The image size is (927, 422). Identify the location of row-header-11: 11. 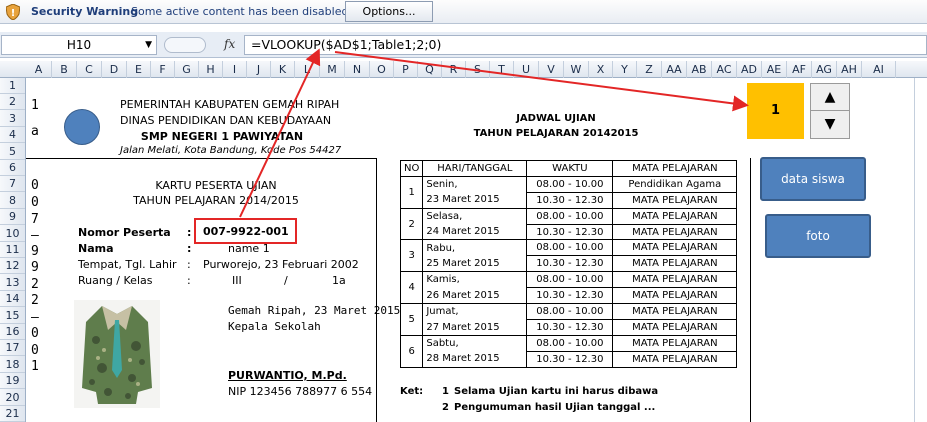
(12, 250).